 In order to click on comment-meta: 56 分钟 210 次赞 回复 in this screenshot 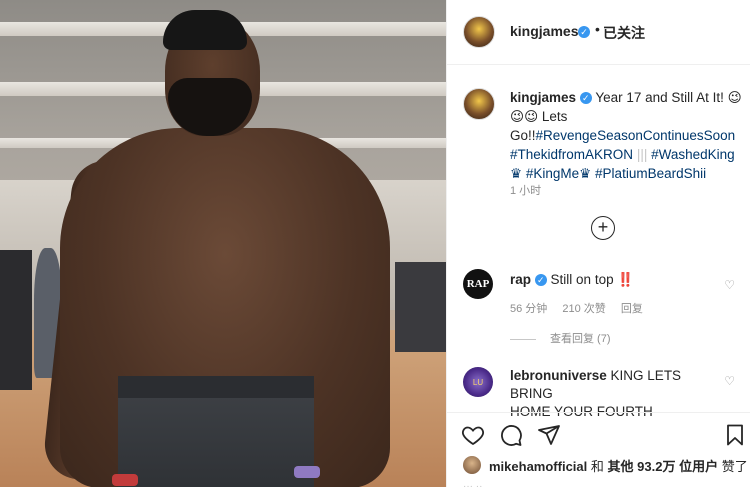, I will do `click(582, 308)`.